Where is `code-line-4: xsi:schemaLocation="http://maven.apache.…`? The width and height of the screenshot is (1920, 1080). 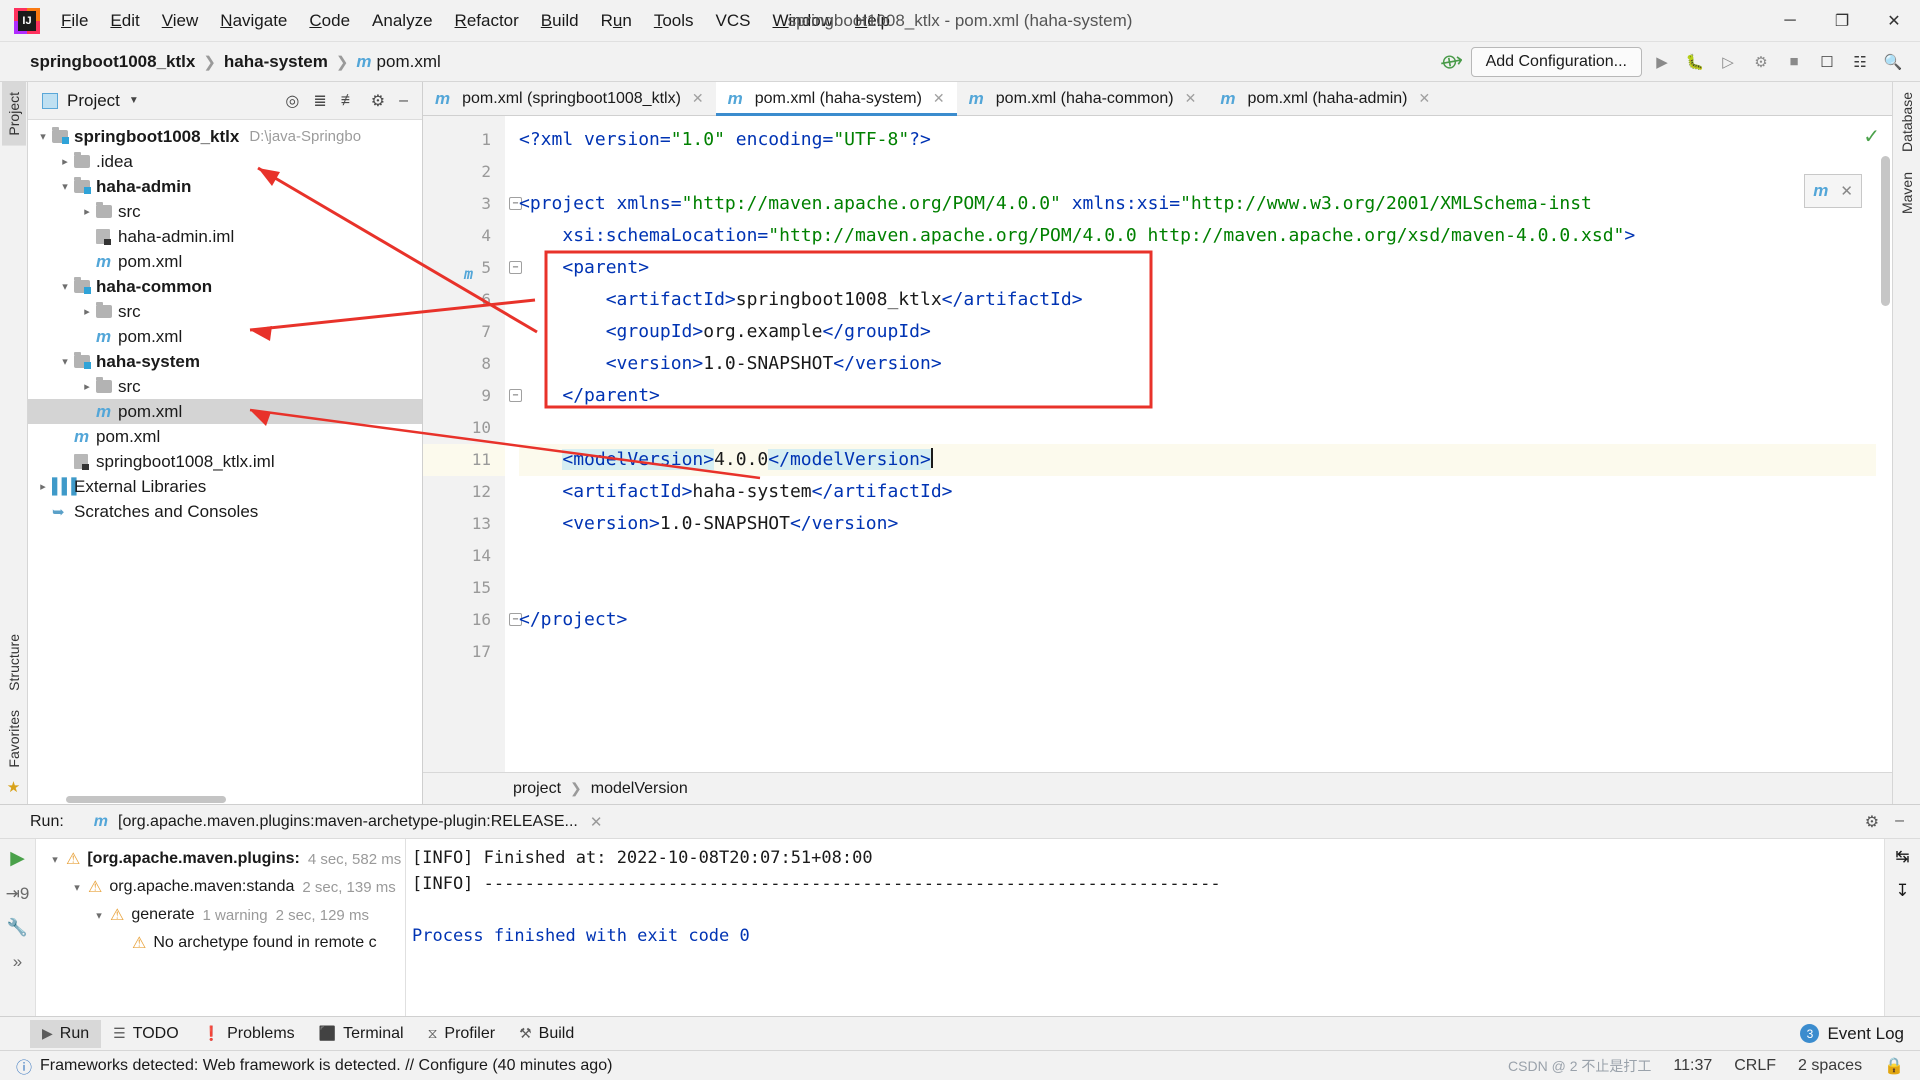
code-line-4: xsi:schemaLocation="http://maven.apache.… is located at coordinates (1197, 236).